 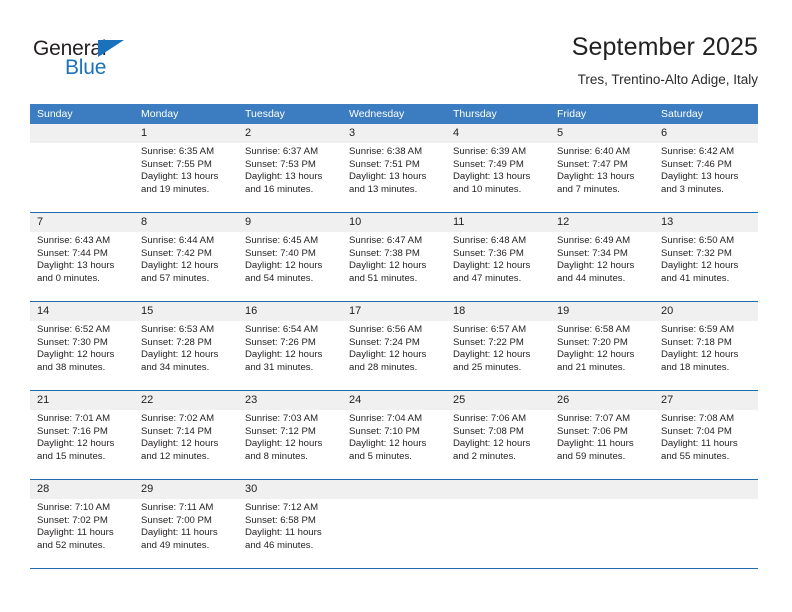 I want to click on day-number: 14, so click(x=82, y=311).